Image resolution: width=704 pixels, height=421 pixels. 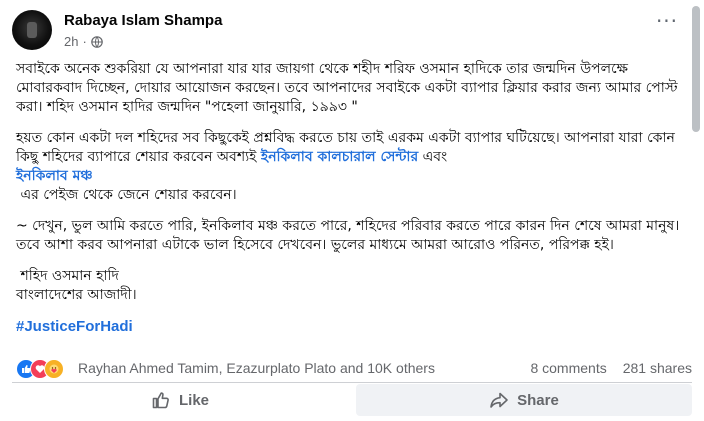 I want to click on comments-count: 8 comments, so click(x=568, y=368).